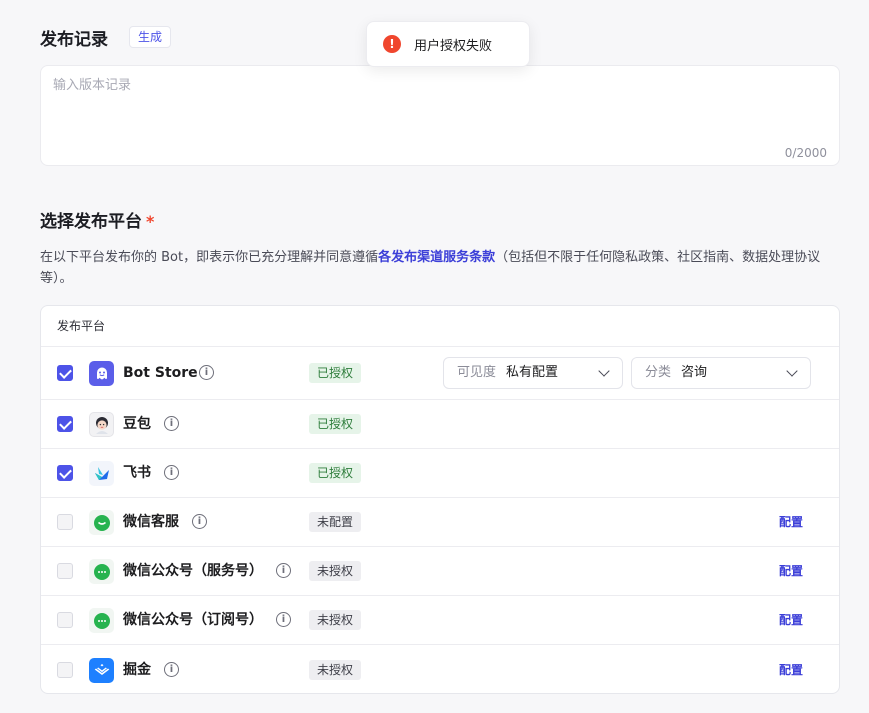  Describe the element at coordinates (101, 373) in the screenshot. I see `bot-store-icon` at that location.